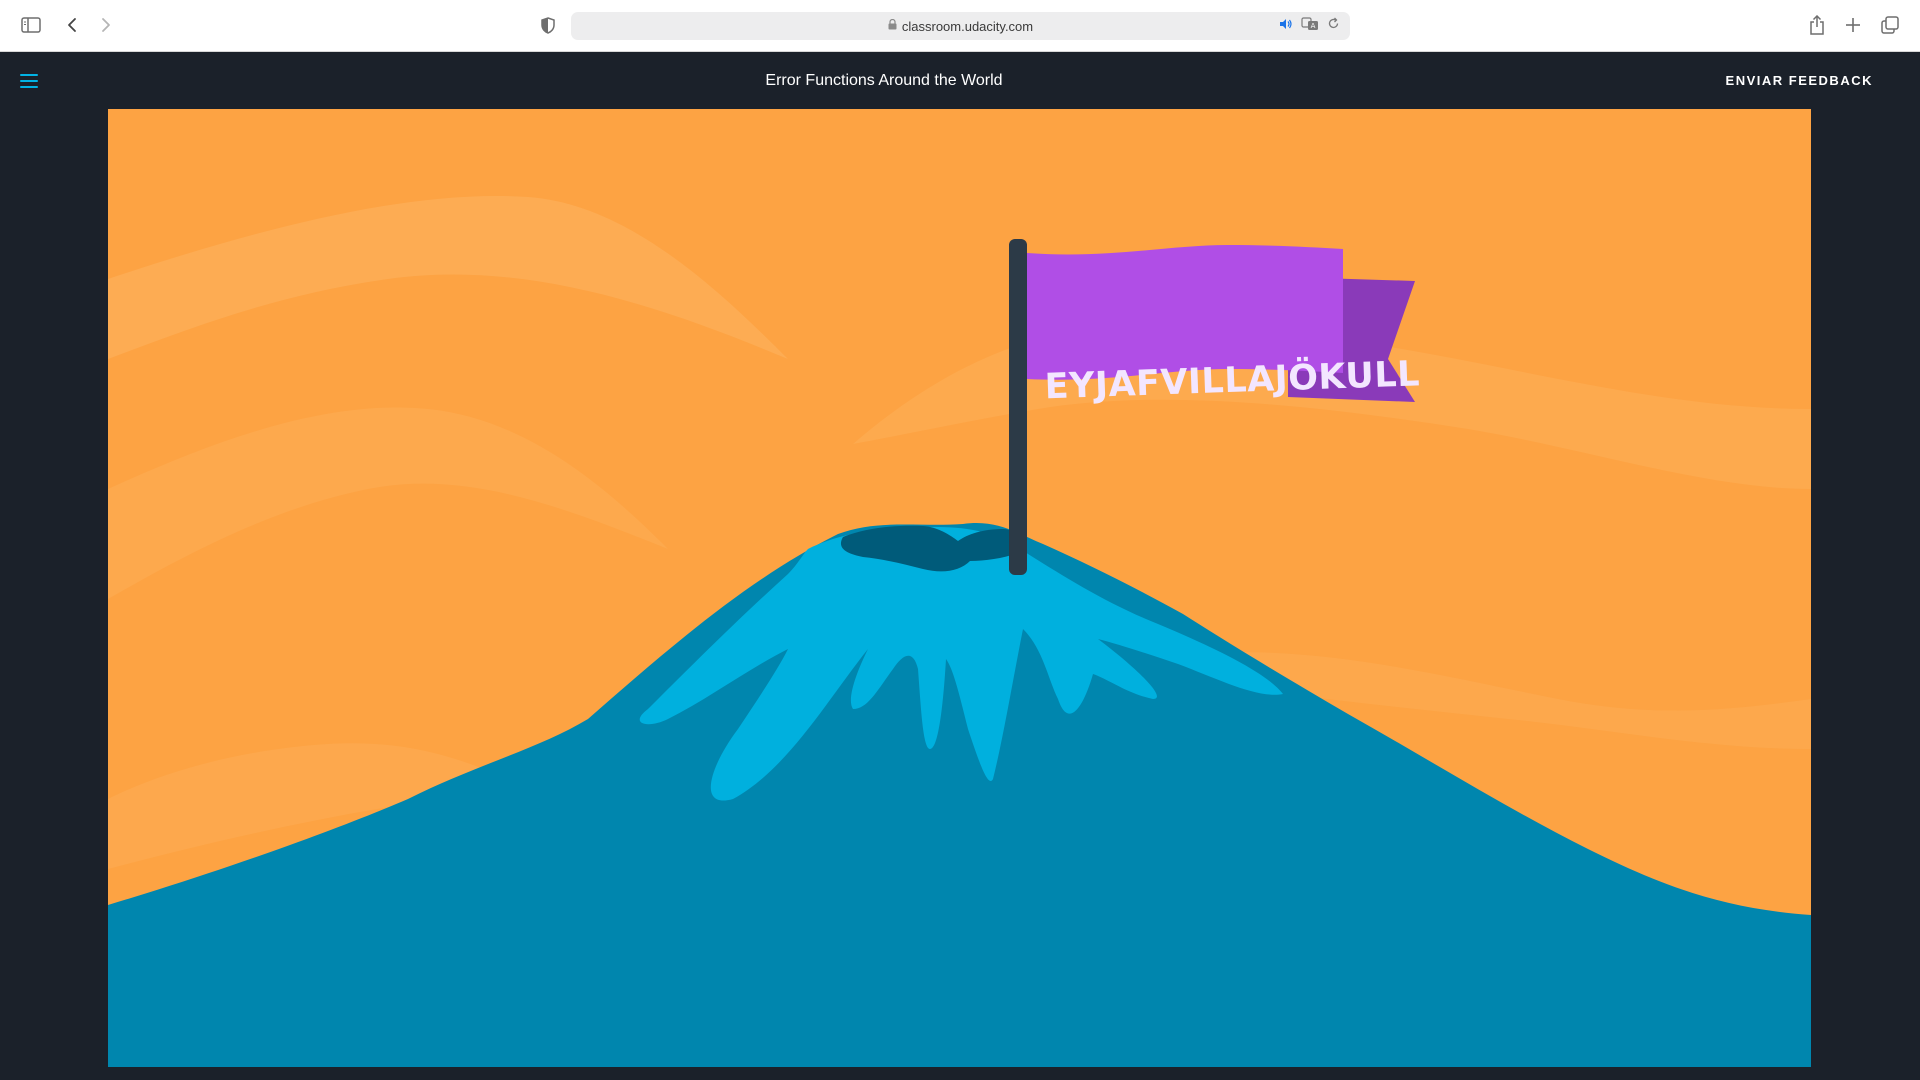 The height and width of the screenshot is (1080, 1920). What do you see at coordinates (1310, 26) in the screenshot?
I see `translate-icon: A` at bounding box center [1310, 26].